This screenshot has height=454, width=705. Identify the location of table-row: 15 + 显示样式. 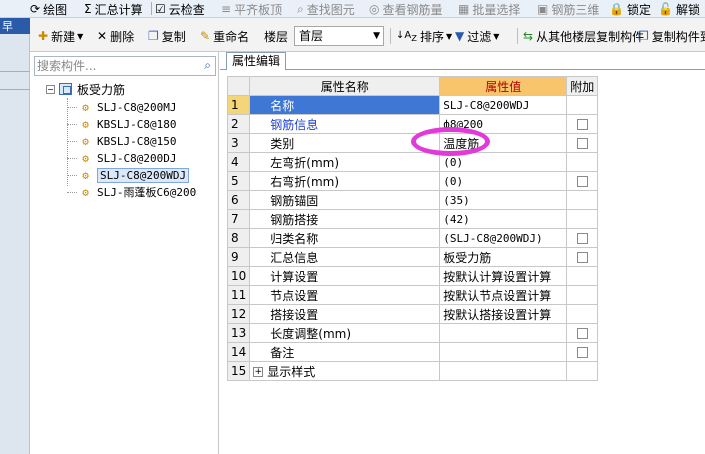
(412, 371).